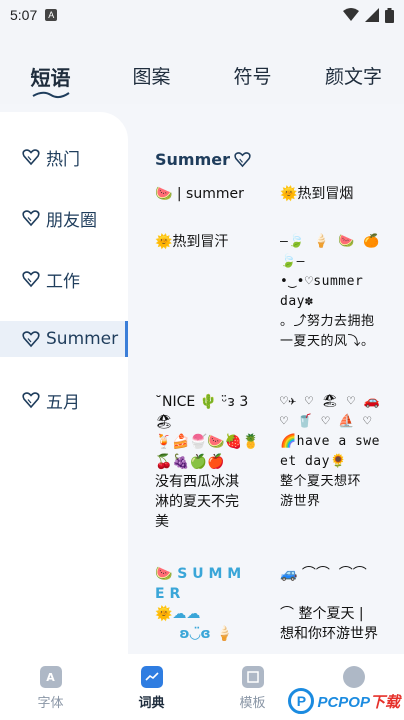  What do you see at coordinates (353, 677) in the screenshot?
I see `moon-icon` at bounding box center [353, 677].